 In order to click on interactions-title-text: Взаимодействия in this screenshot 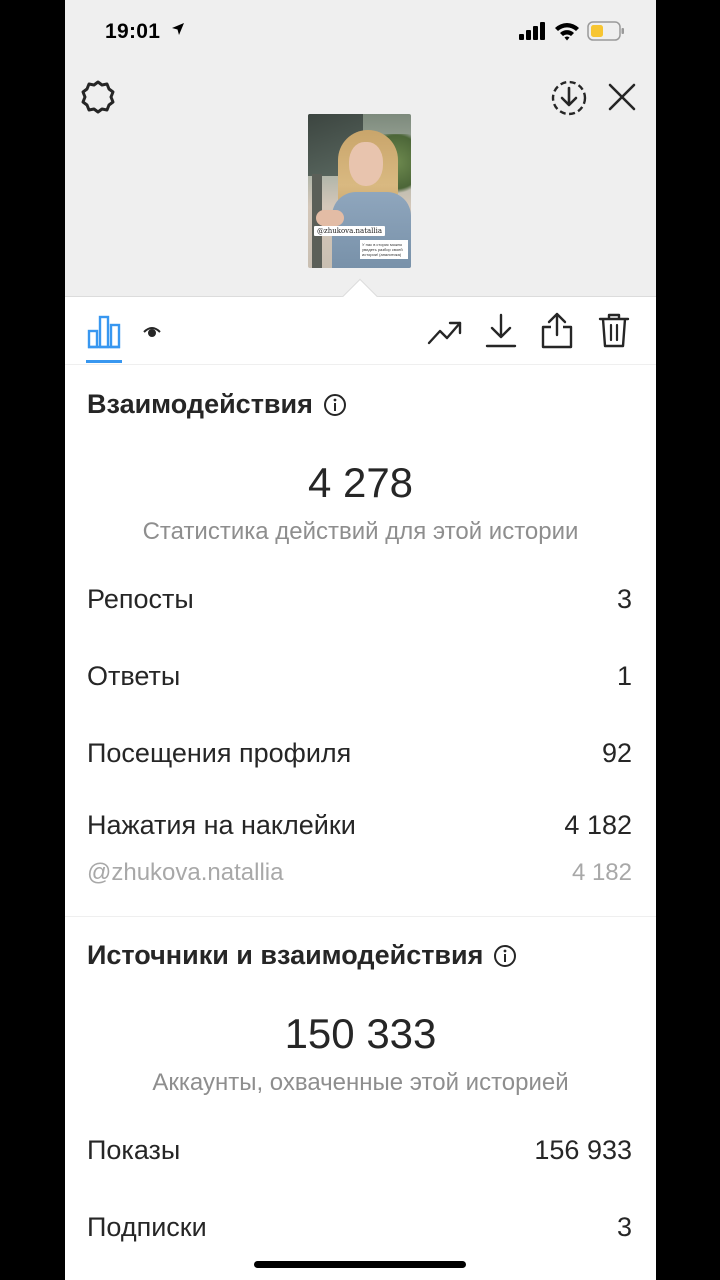, I will do `click(200, 404)`.